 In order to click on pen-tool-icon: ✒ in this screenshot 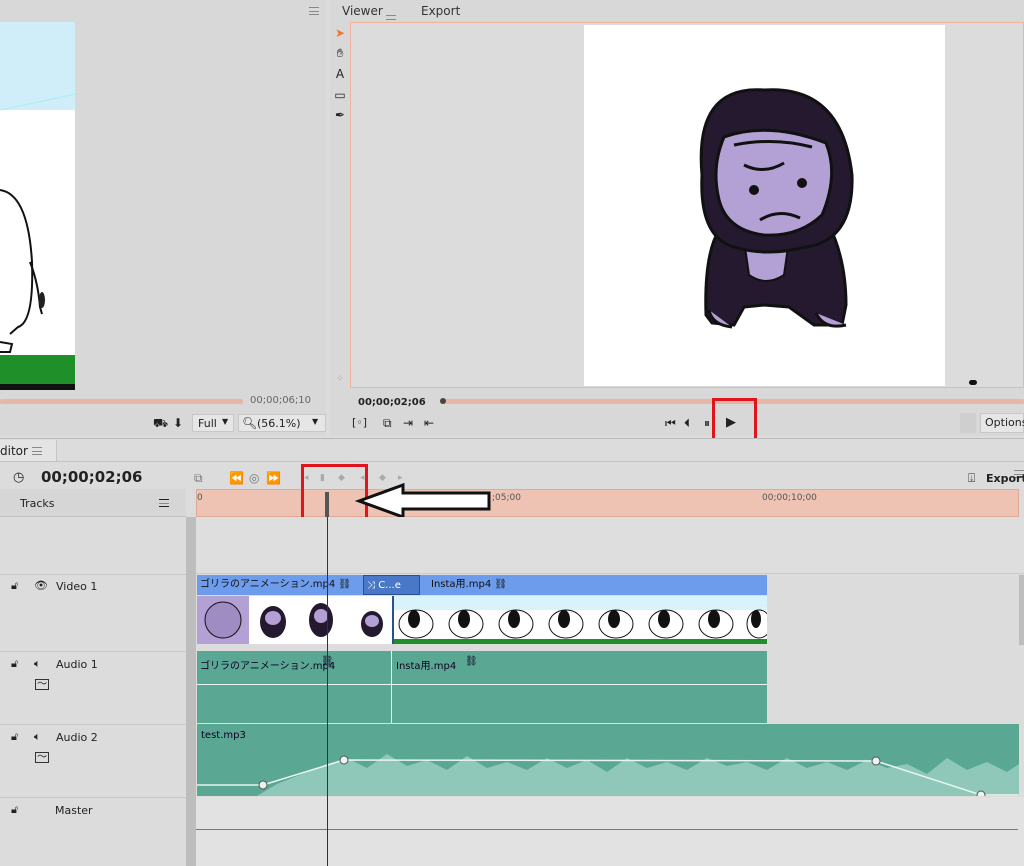, I will do `click(340, 115)`.